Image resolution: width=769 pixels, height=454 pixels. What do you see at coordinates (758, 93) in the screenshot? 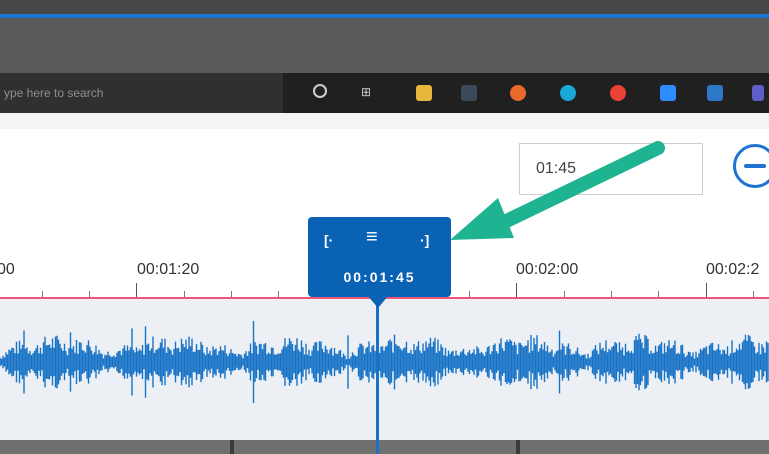
I see `teams-icon` at bounding box center [758, 93].